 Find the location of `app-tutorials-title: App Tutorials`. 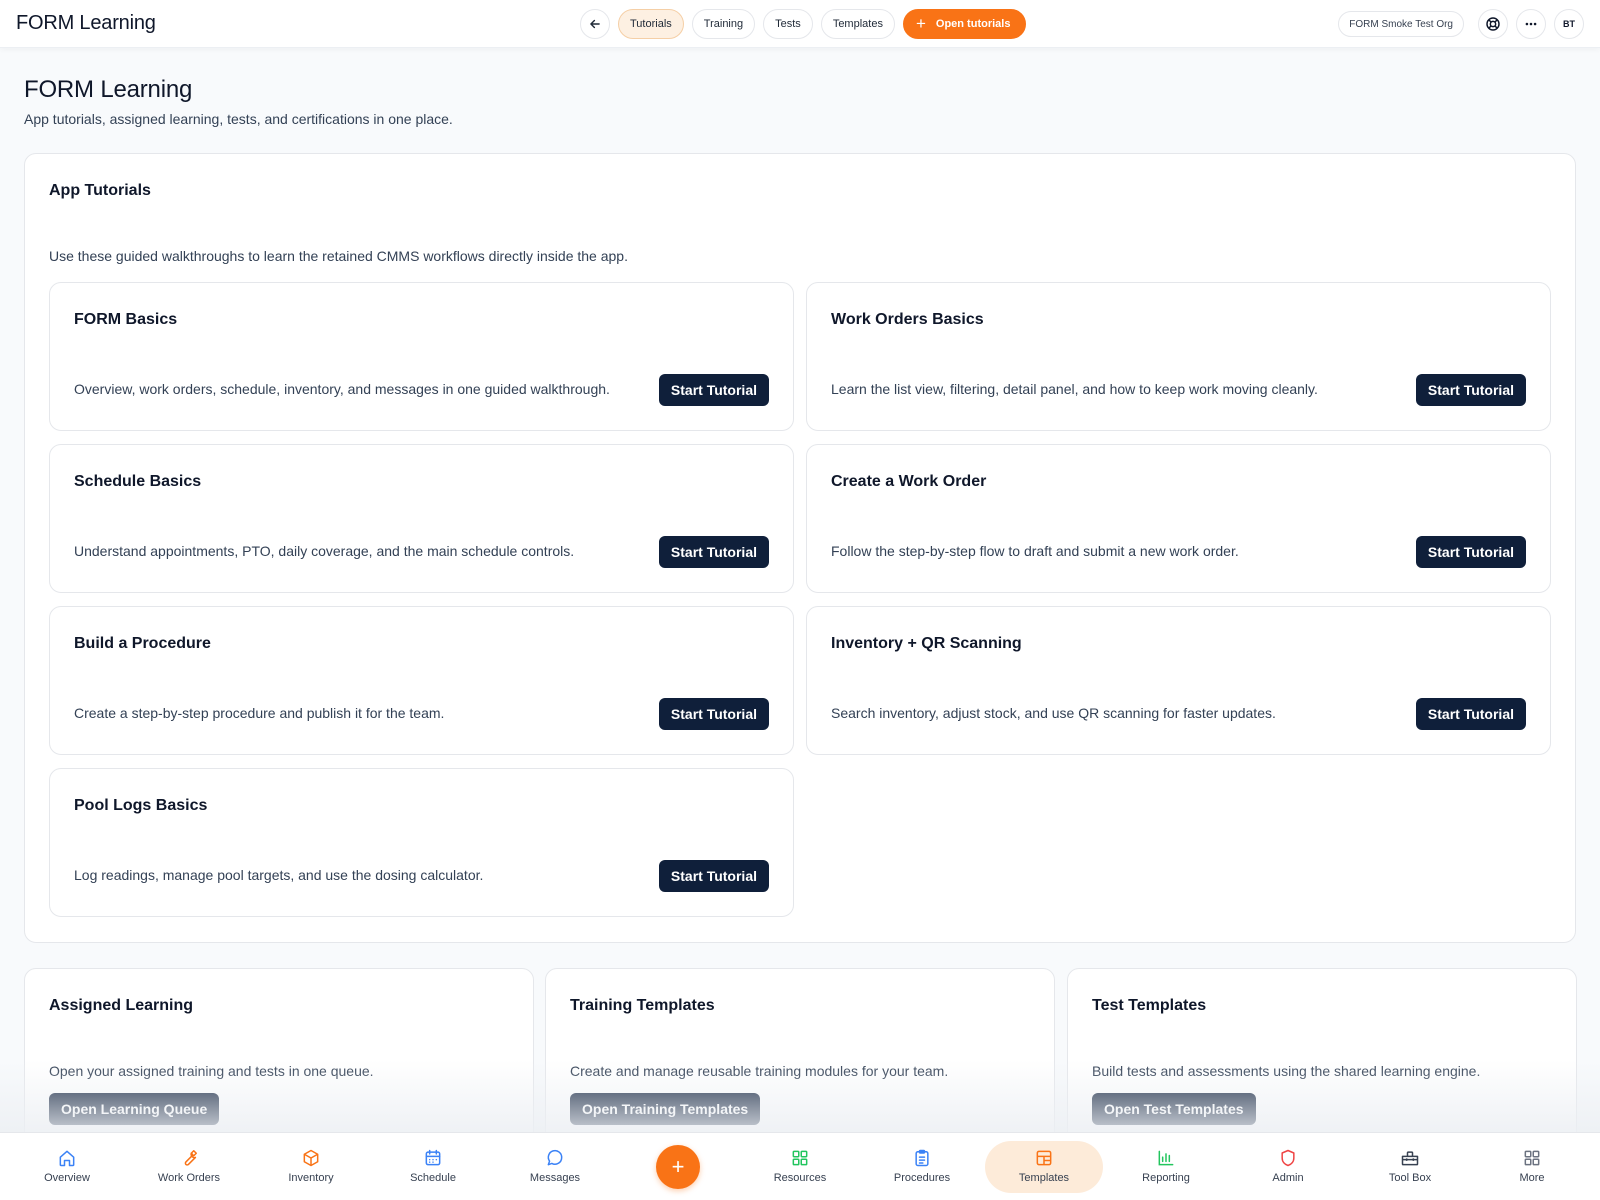

app-tutorials-title: App Tutorials is located at coordinates (100, 190).